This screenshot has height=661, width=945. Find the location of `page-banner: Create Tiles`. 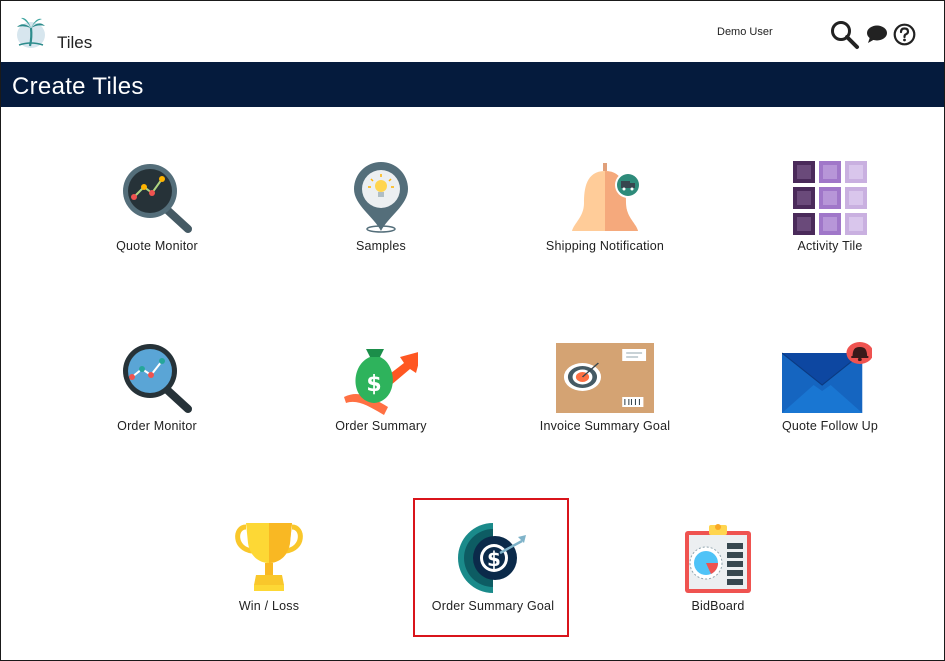

page-banner: Create Tiles is located at coordinates (472, 84).